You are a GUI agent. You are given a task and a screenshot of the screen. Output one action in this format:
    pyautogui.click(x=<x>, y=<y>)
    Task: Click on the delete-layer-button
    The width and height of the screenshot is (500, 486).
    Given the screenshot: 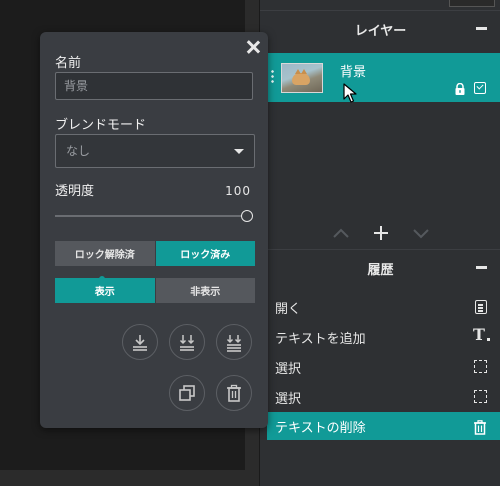 What is the action you would take?
    pyautogui.click(x=234, y=393)
    